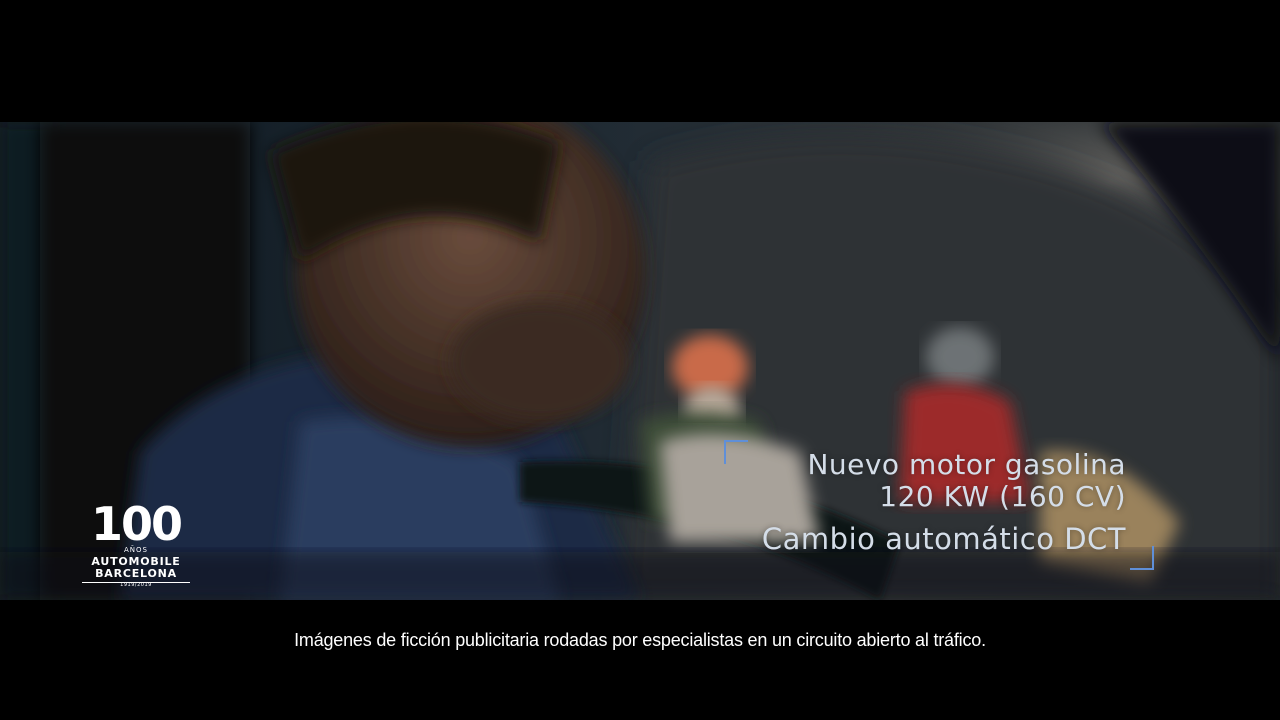 This screenshot has height=720, width=1280. I want to click on overlay-power-text: 120 KW (160 CV), so click(1002, 496).